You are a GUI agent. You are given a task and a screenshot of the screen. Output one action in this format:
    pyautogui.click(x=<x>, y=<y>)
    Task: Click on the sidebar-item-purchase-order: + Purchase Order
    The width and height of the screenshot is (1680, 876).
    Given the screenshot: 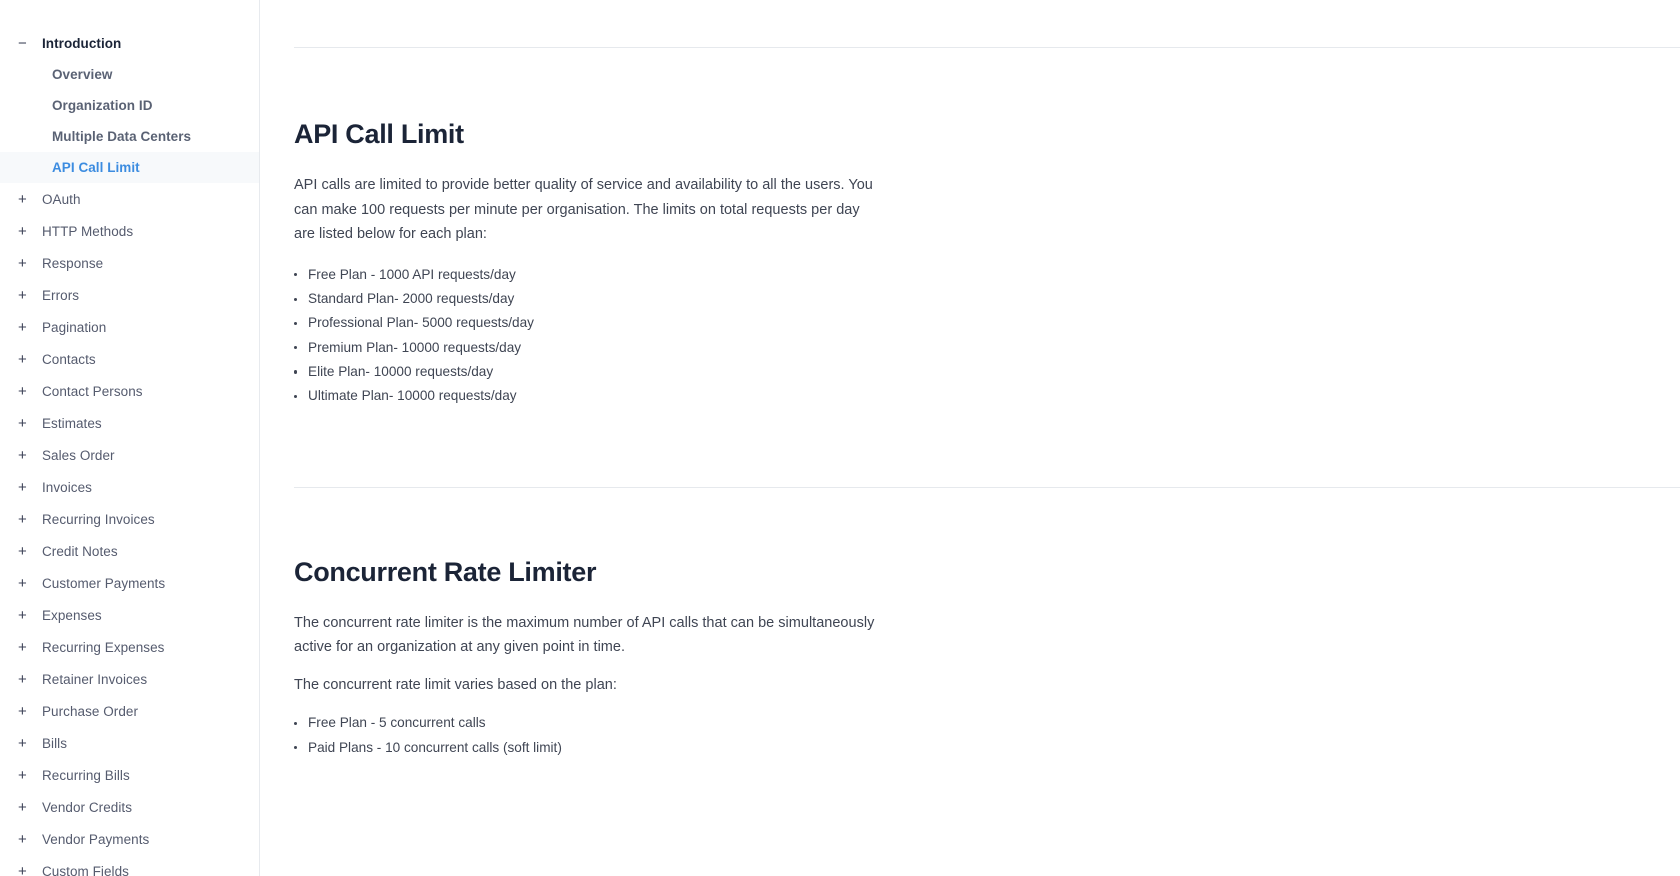 What is the action you would take?
    pyautogui.click(x=129, y=711)
    